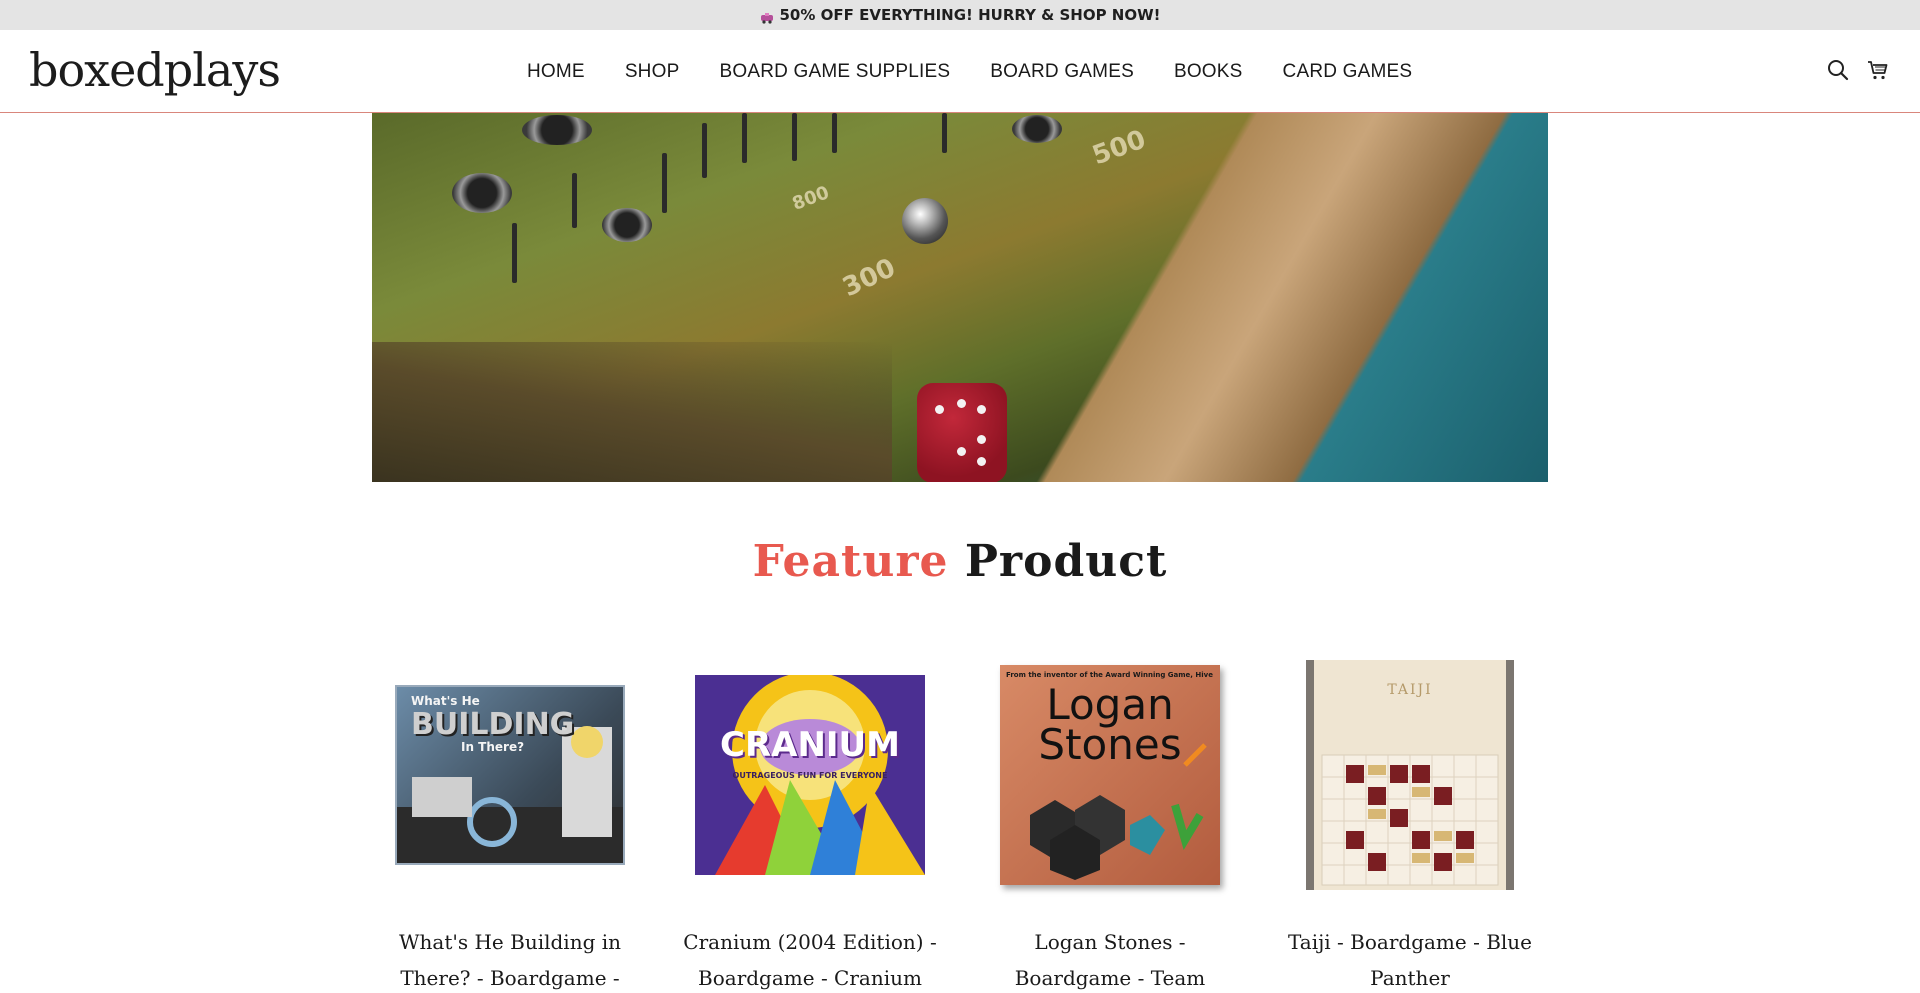  I want to click on section-title: Feature Product, so click(960, 561).